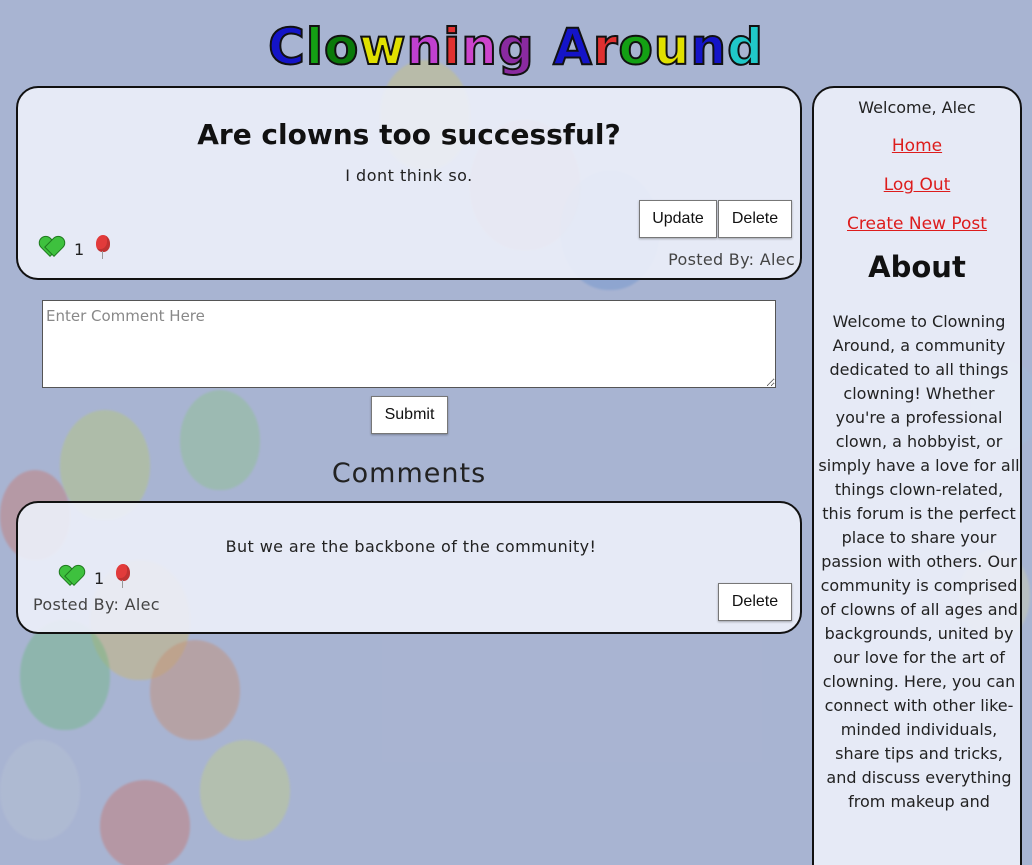 The height and width of the screenshot is (865, 1032). I want to click on logout-link: Log Out, so click(917, 185).